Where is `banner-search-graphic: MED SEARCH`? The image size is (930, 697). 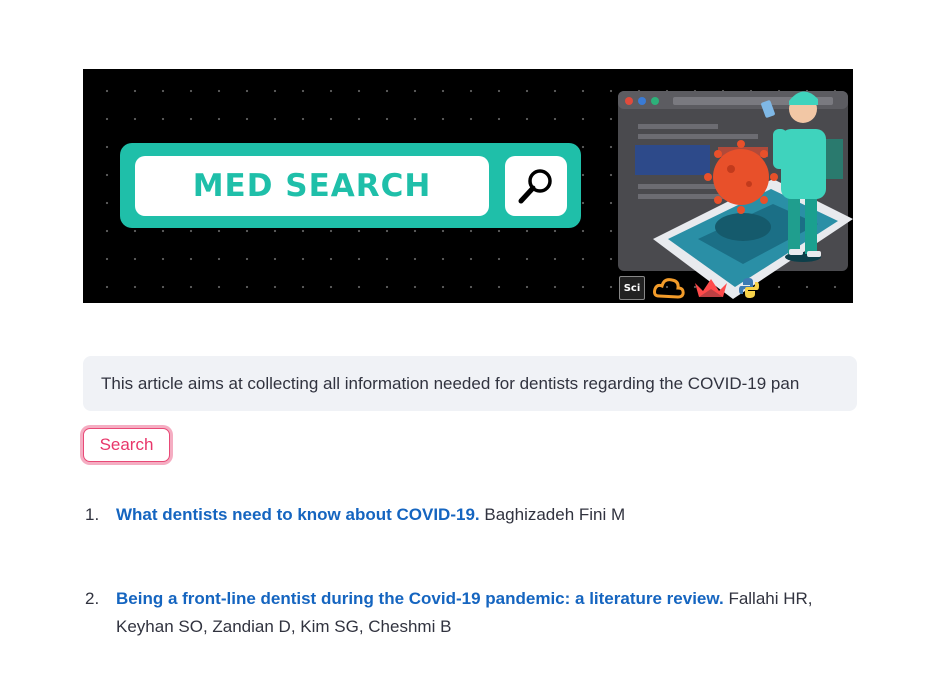
banner-search-graphic: MED SEARCH is located at coordinates (350, 185).